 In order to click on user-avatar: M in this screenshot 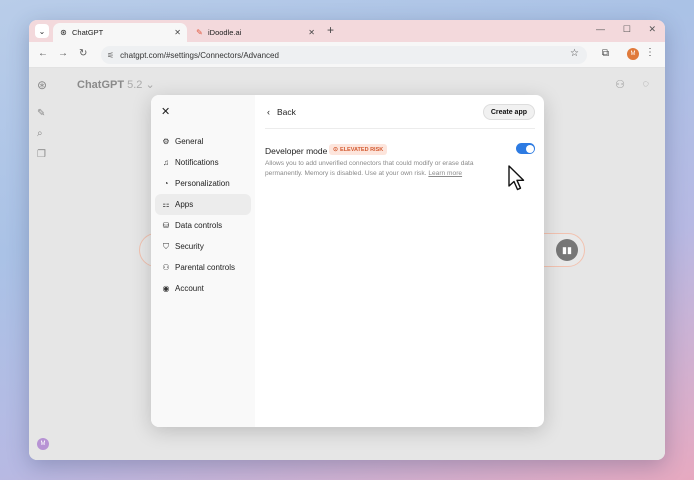, I will do `click(43, 444)`.